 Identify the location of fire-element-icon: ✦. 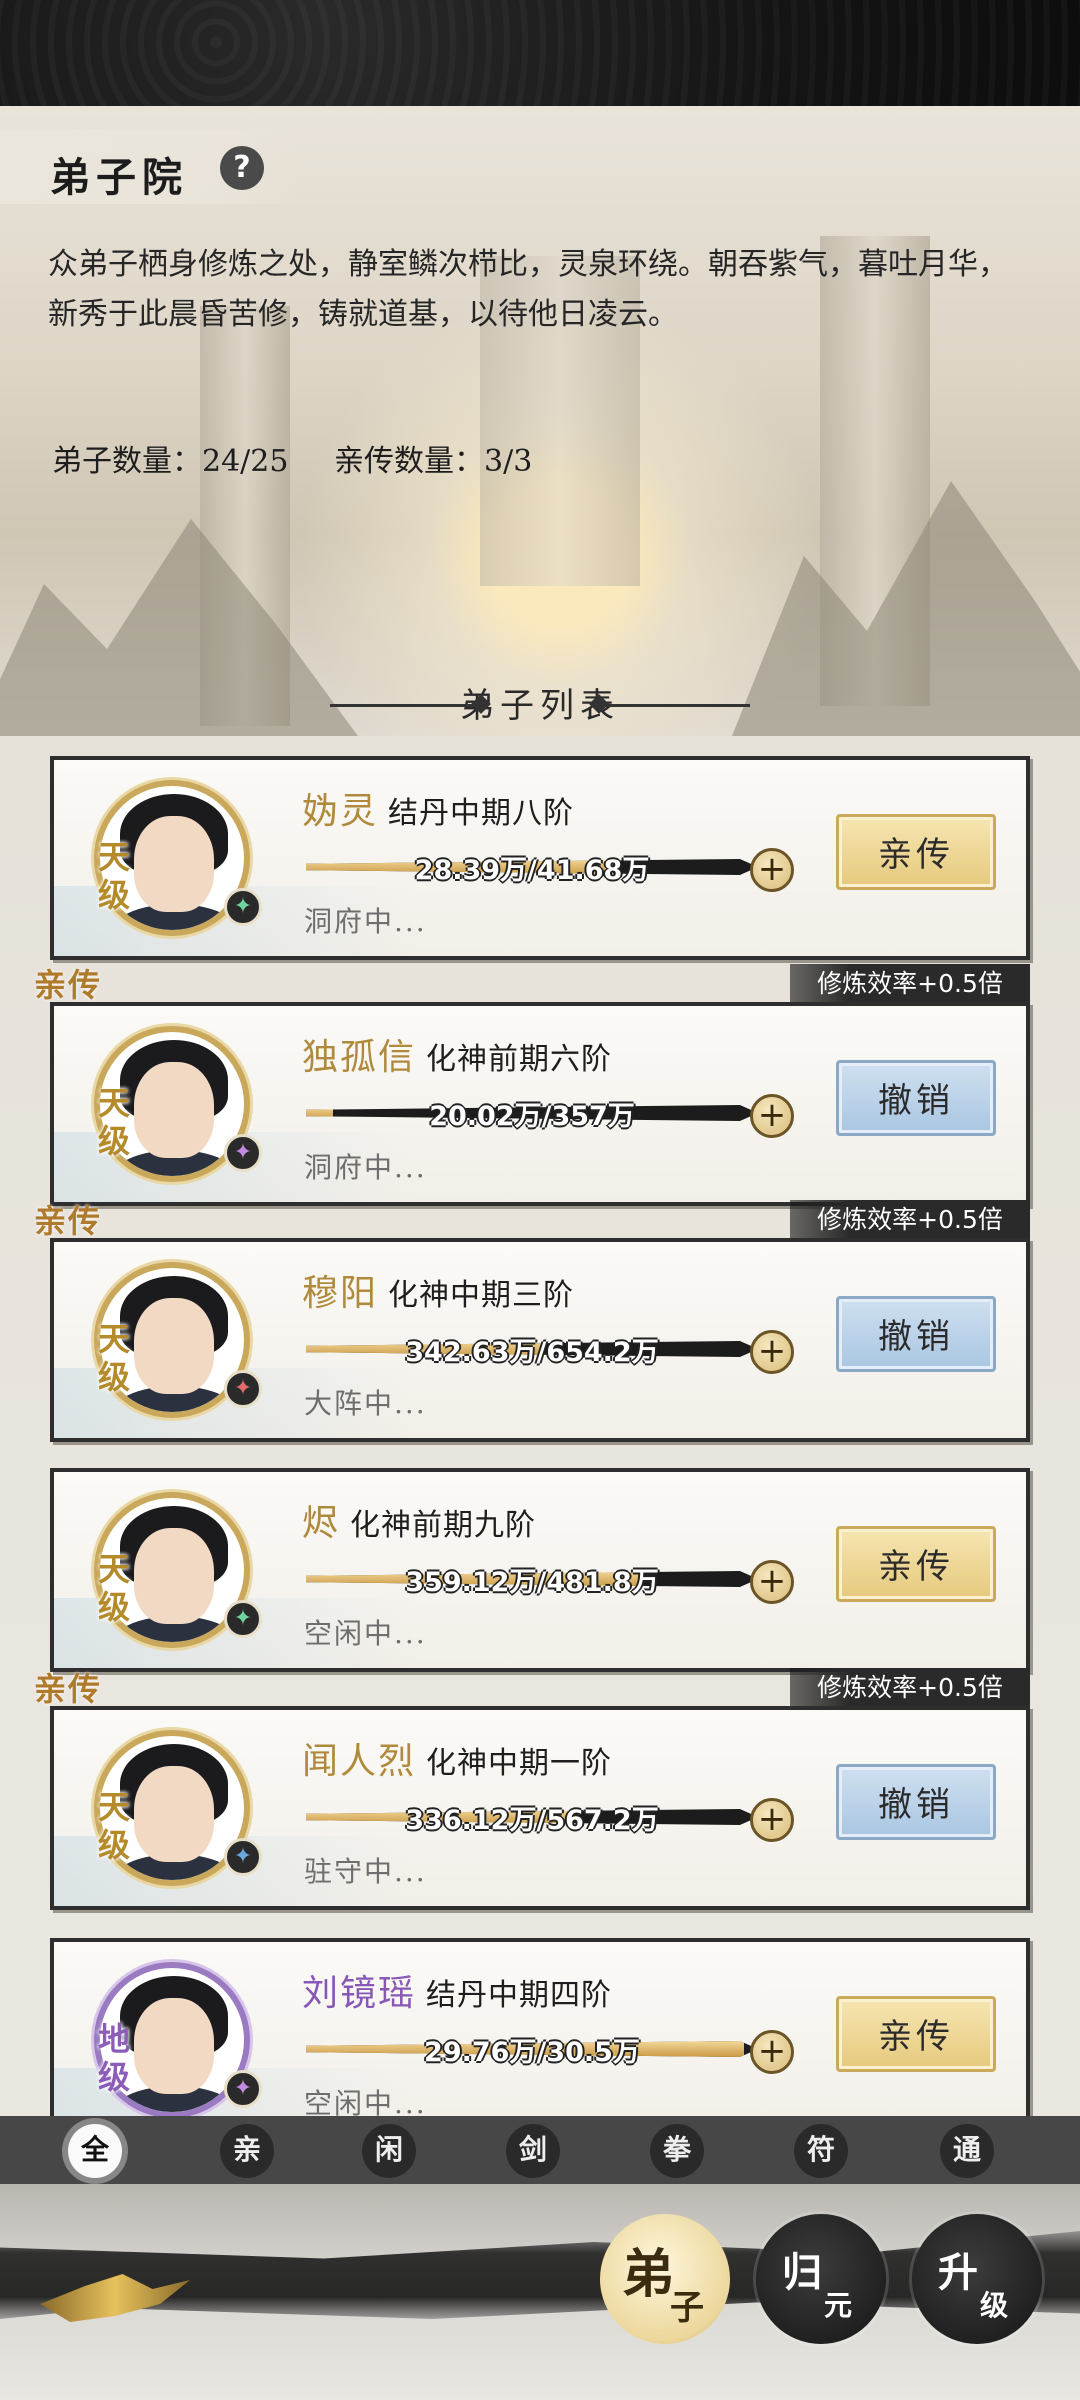
(243, 1389).